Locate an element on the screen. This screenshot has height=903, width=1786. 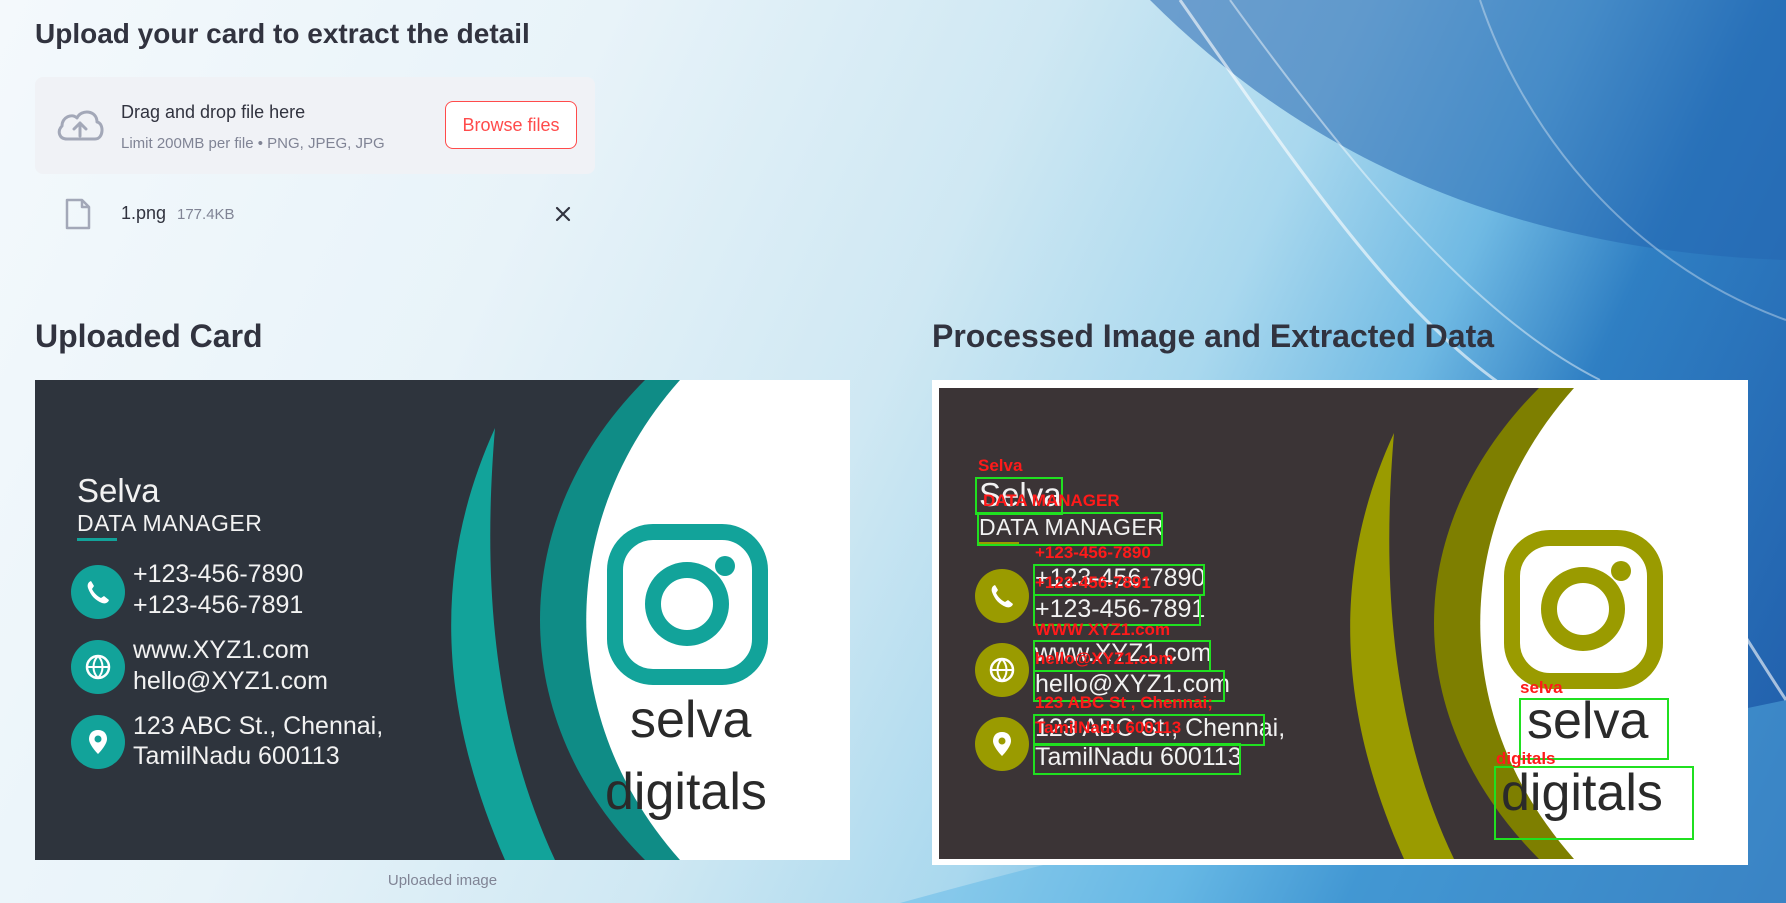
ocr-label-address-1: 123 ABC St , Chennai; is located at coordinates (1124, 702).